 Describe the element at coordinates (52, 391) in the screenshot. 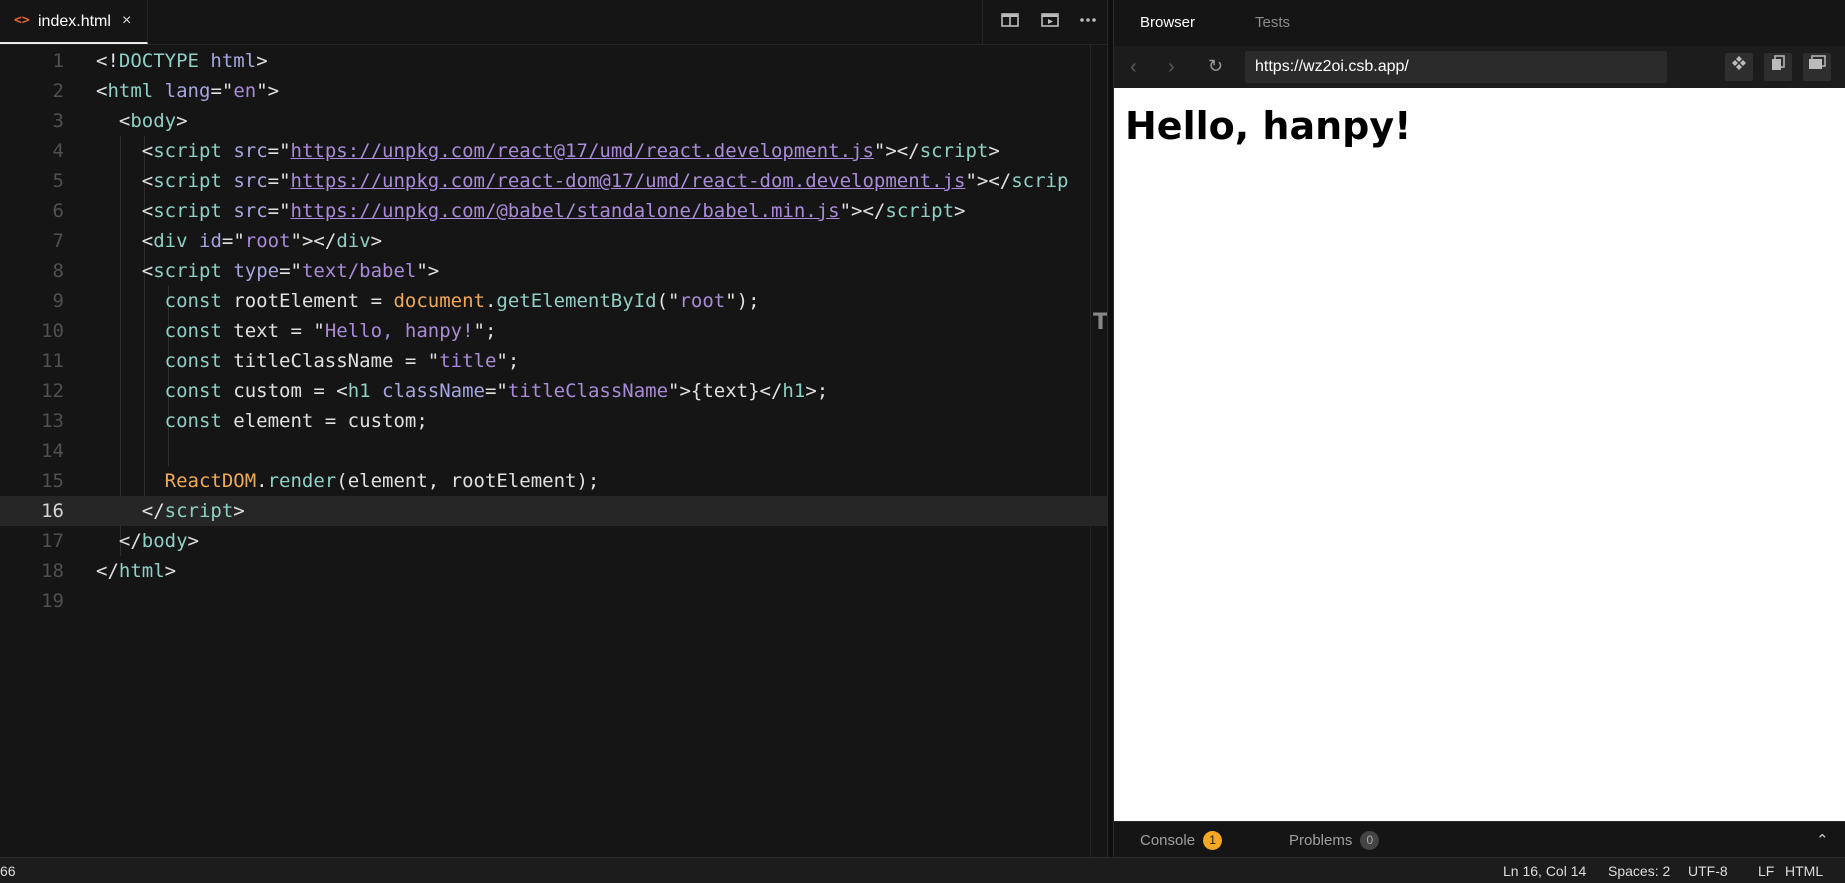

I see `line-number: 12` at that location.